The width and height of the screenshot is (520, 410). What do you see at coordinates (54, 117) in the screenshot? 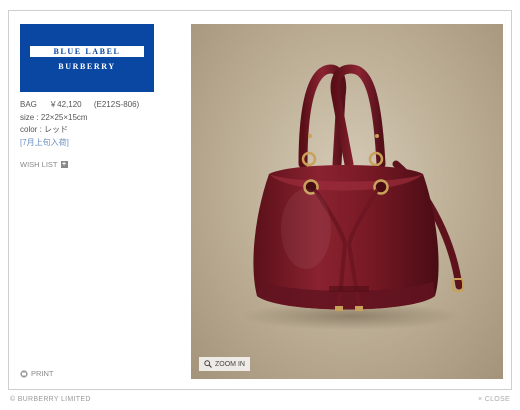
I see `product-size: size : 22×25×15cm` at bounding box center [54, 117].